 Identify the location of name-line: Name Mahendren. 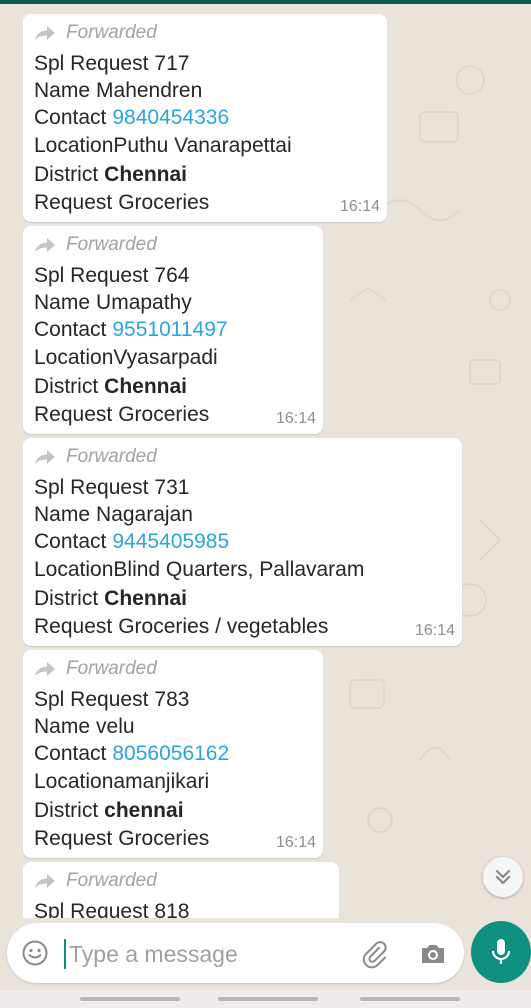
(118, 90).